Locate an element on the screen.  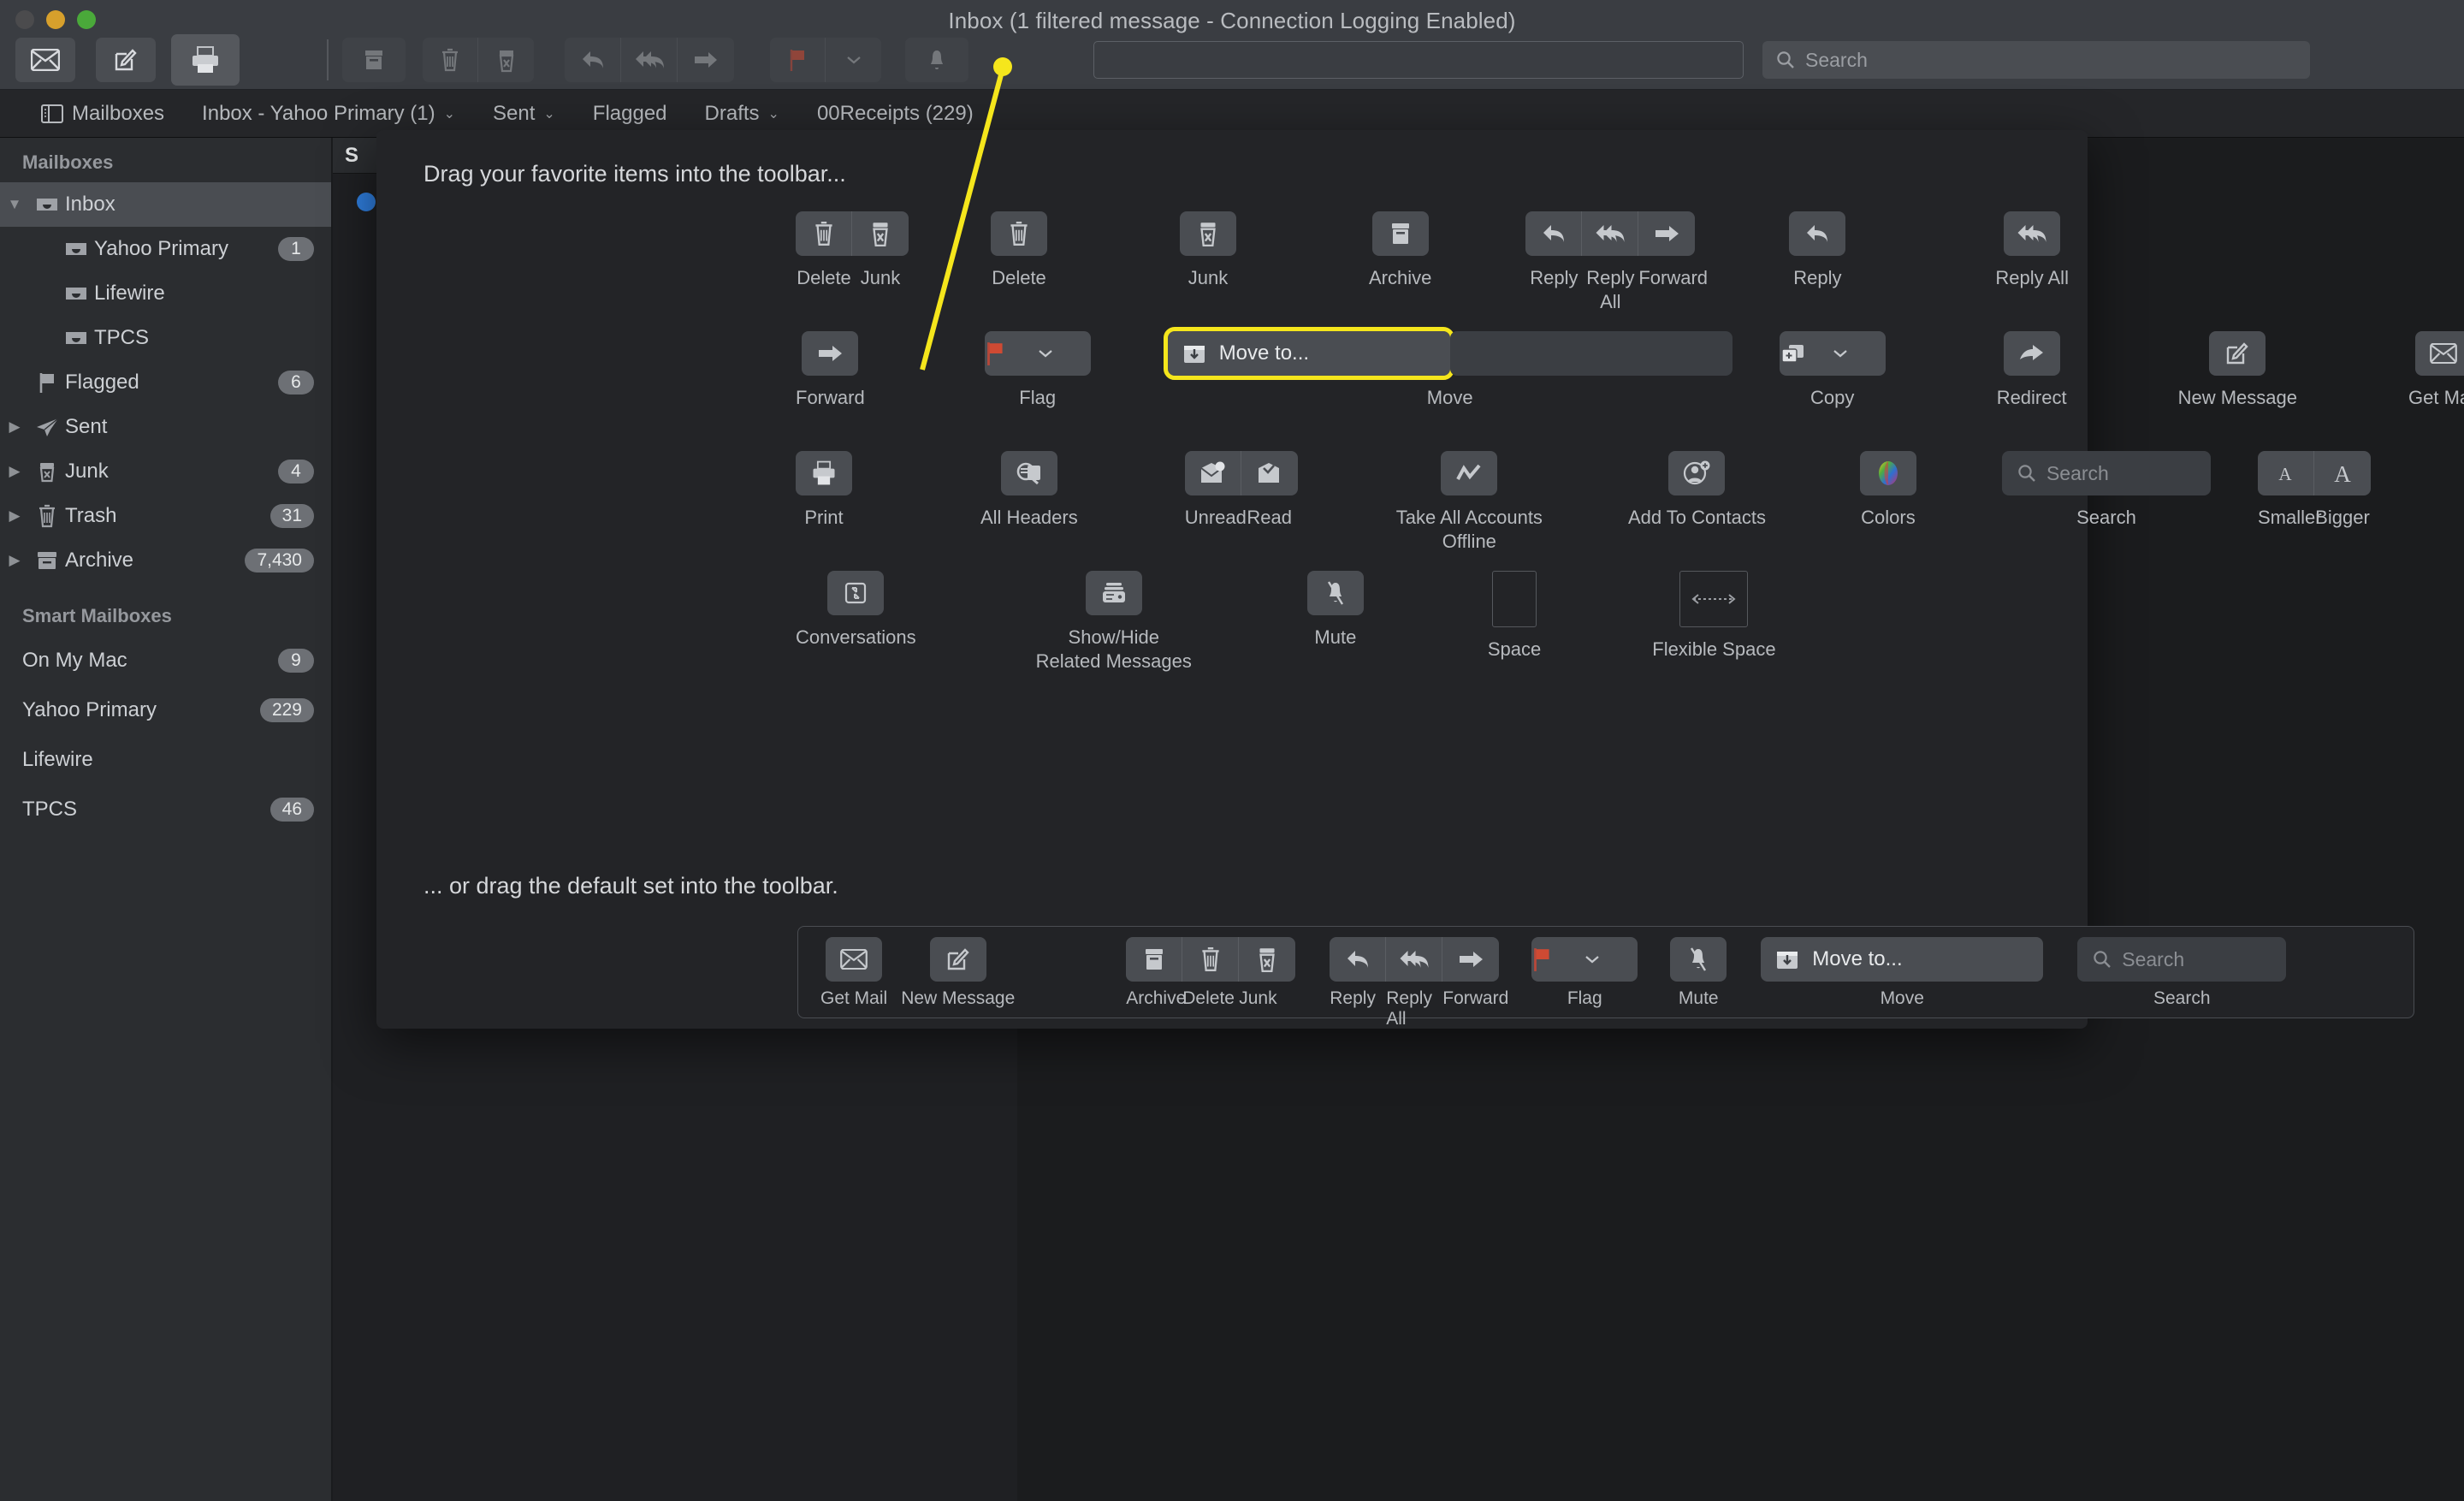
toolbar-mute-button is located at coordinates (936, 60).